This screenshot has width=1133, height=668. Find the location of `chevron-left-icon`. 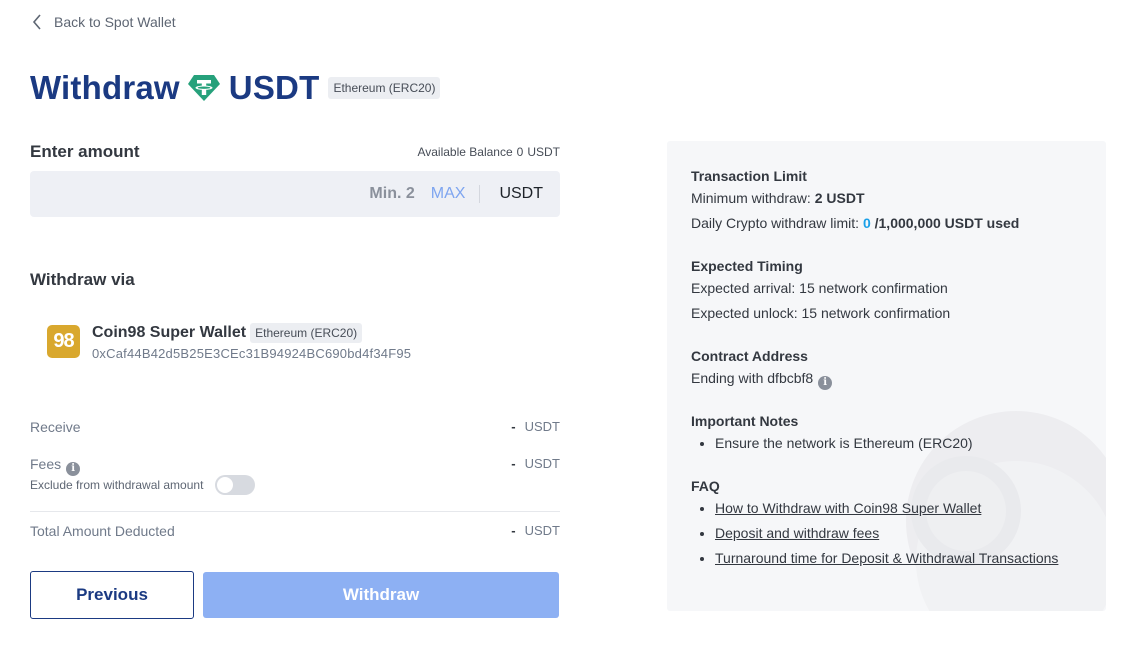

chevron-left-icon is located at coordinates (36, 22).